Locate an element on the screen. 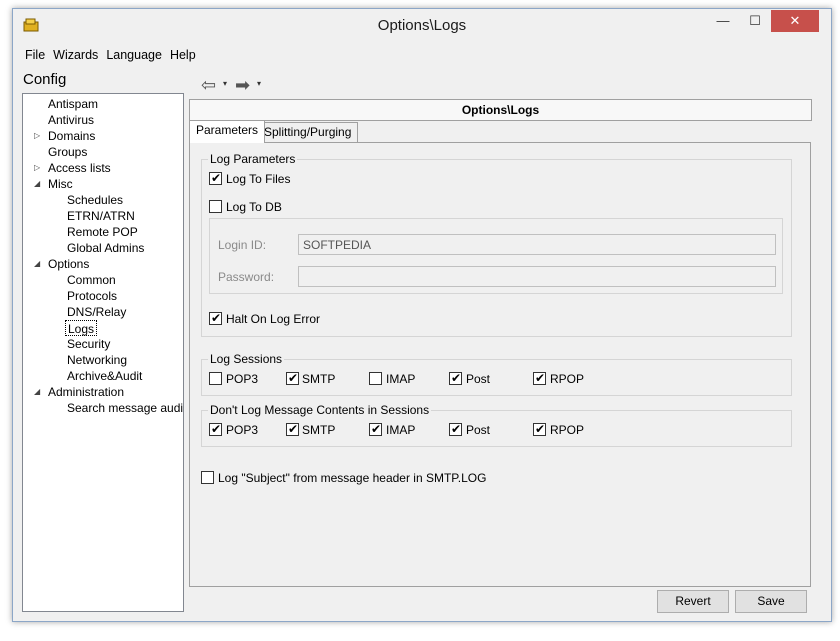 The image size is (840, 641). tree-item-remote-pop: Remote POP is located at coordinates (102, 232).